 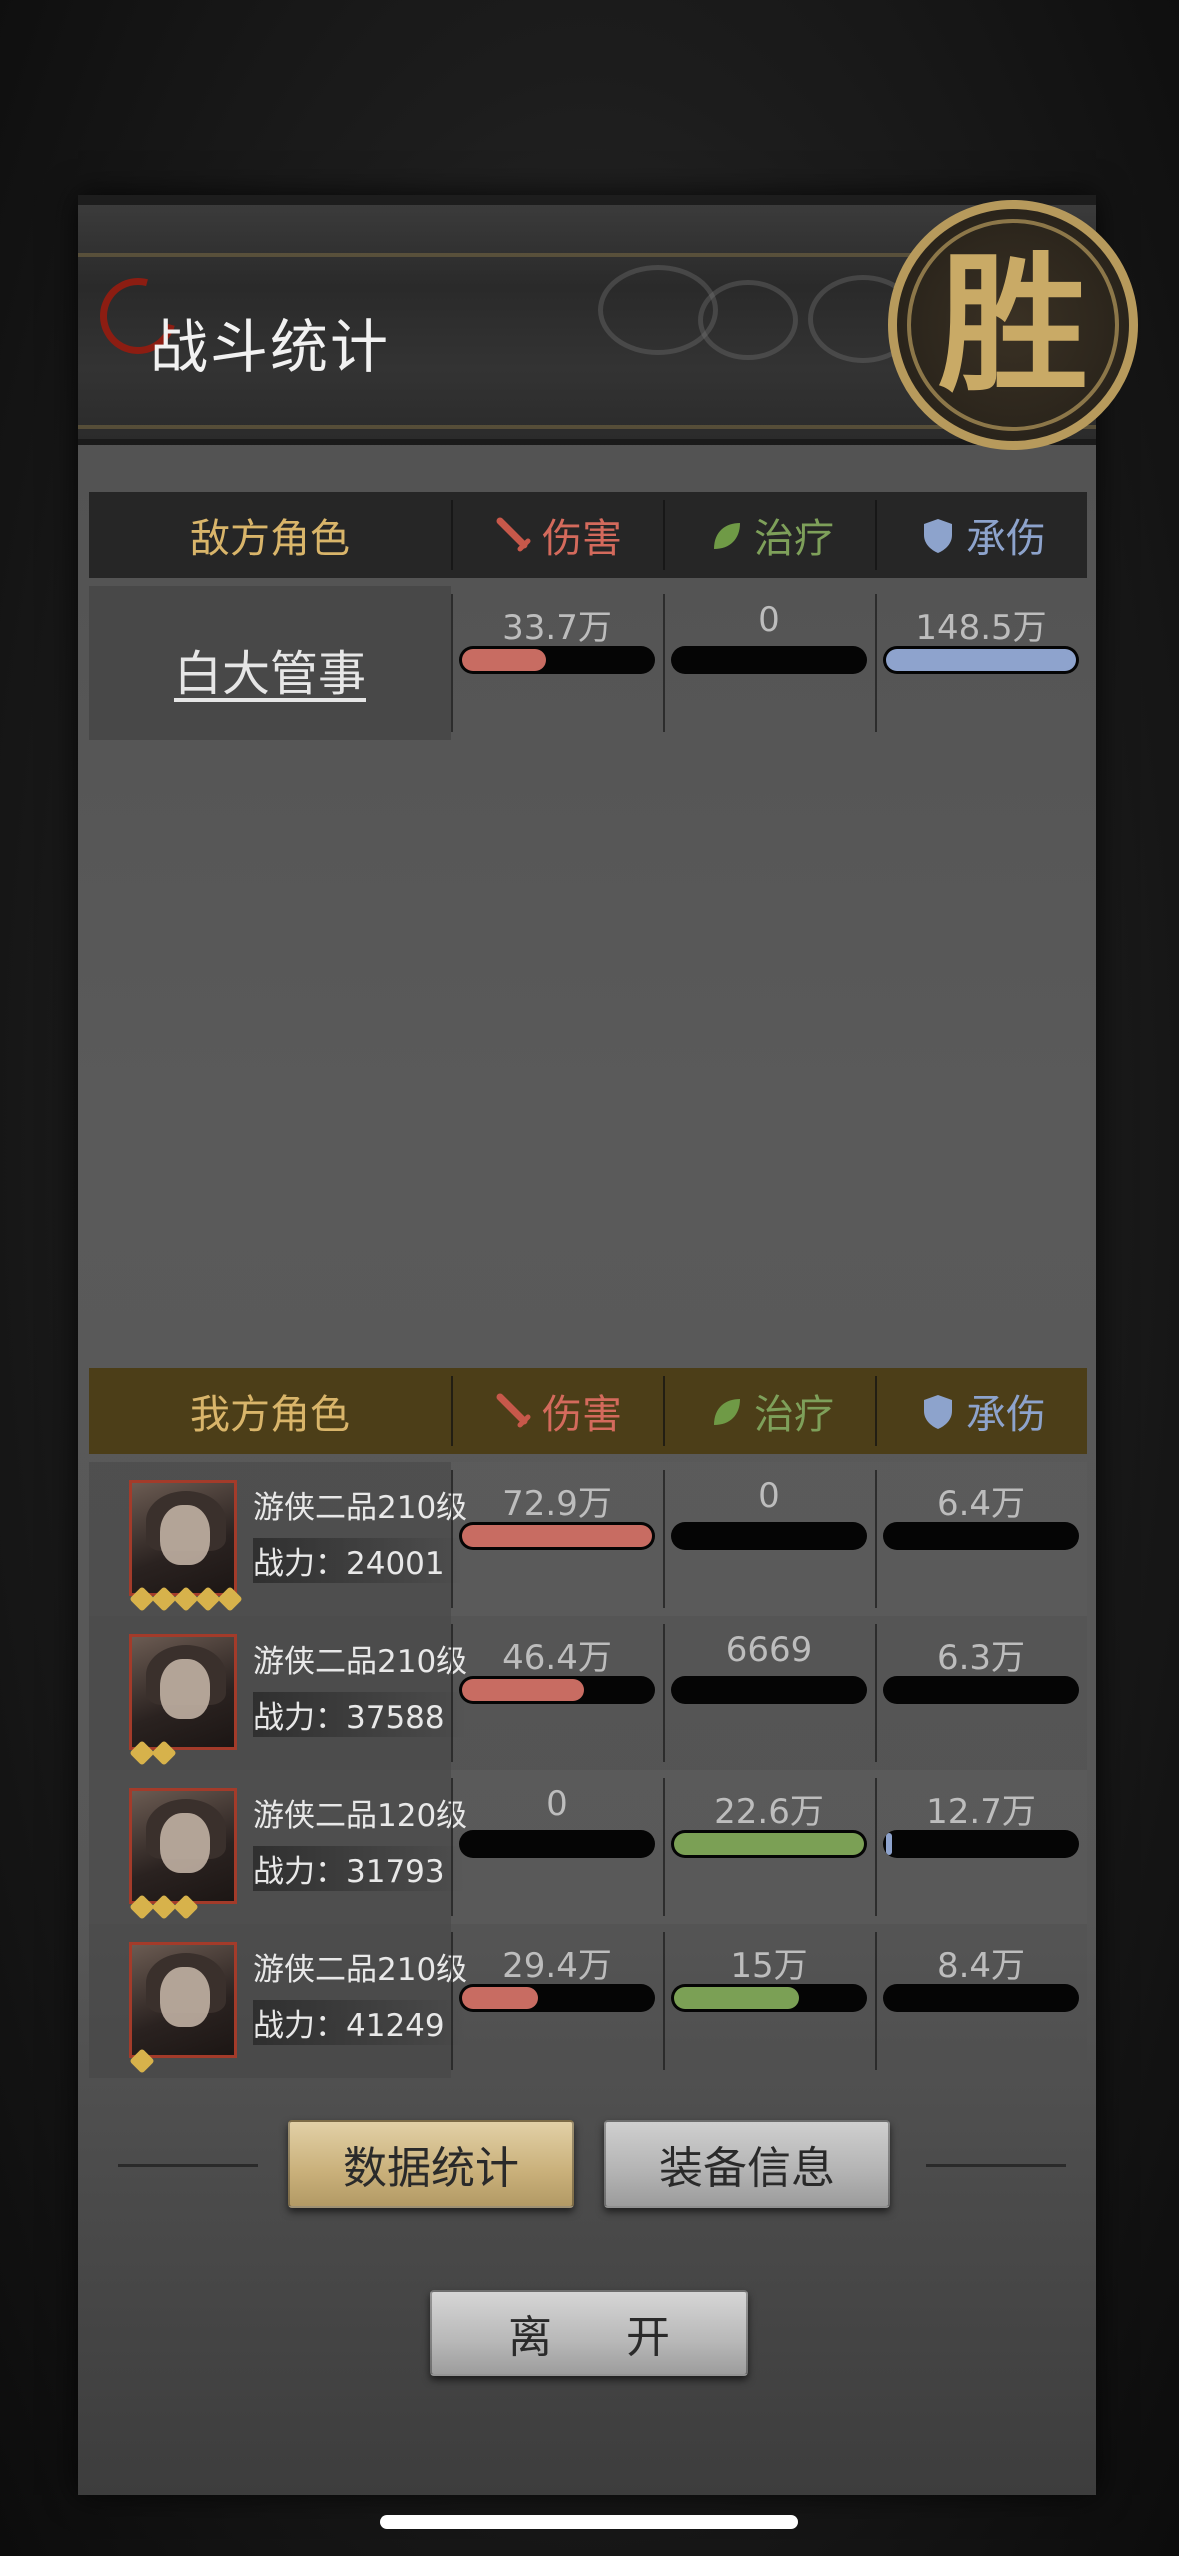 I want to click on damage-cell: 29.4万, so click(x=557, y=2001).